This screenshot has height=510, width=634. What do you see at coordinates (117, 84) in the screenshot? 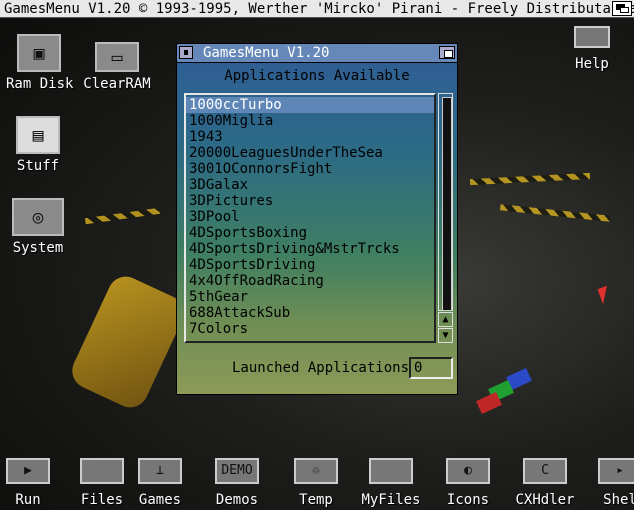
I see `desktop-icon-label: ClearRAM` at bounding box center [117, 84].